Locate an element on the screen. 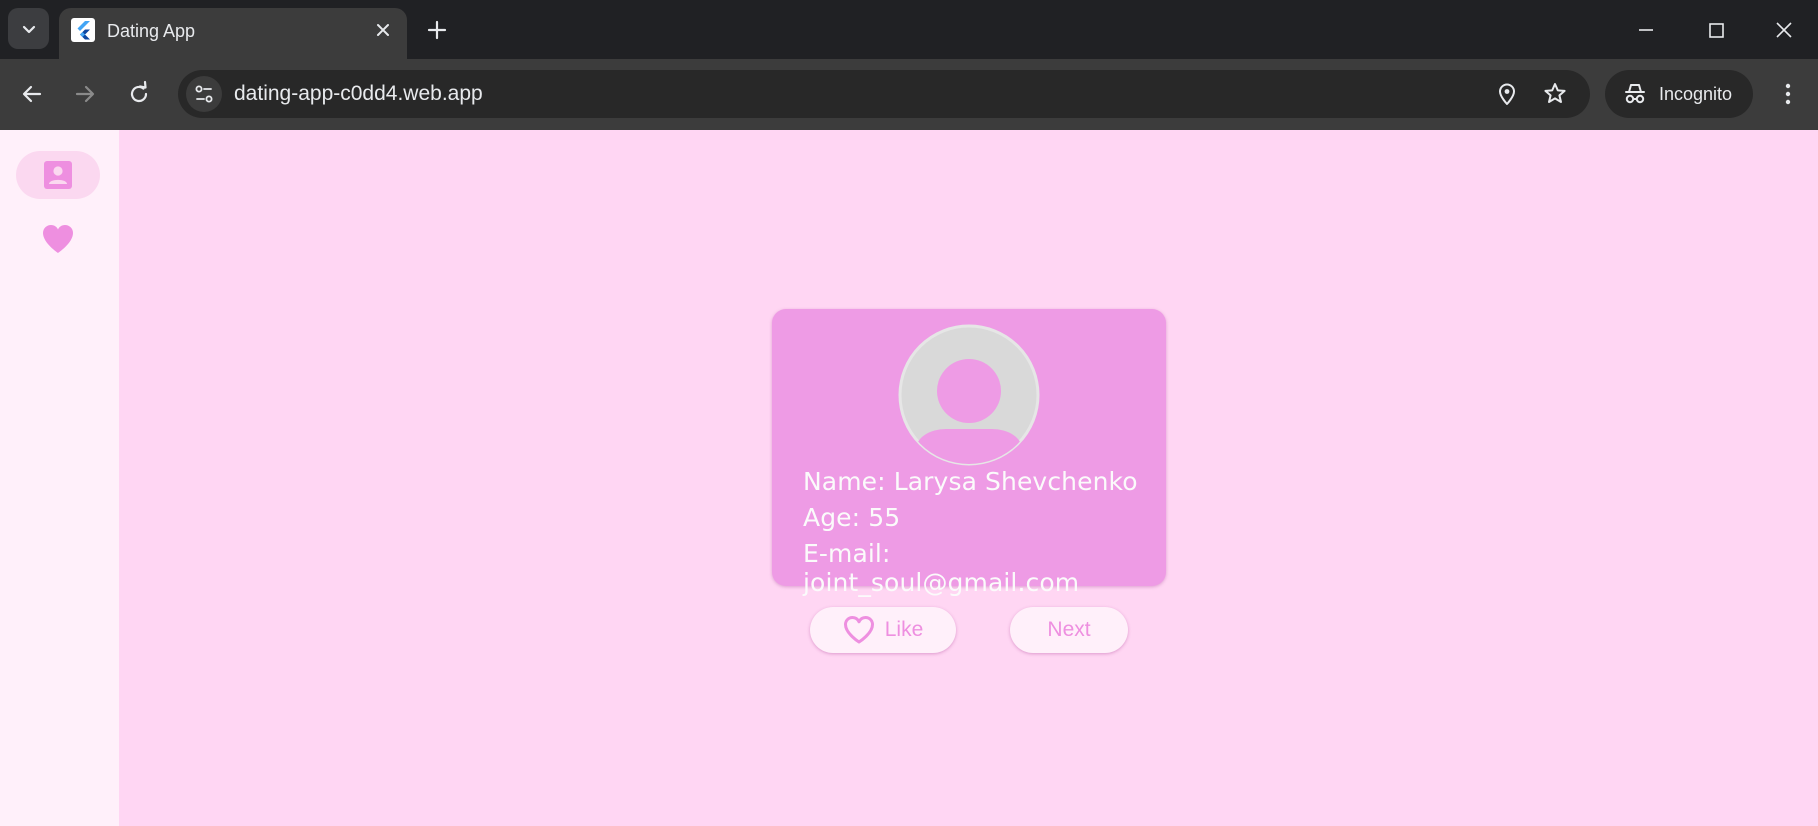 The width and height of the screenshot is (1818, 826). tune-icon is located at coordinates (204, 94).